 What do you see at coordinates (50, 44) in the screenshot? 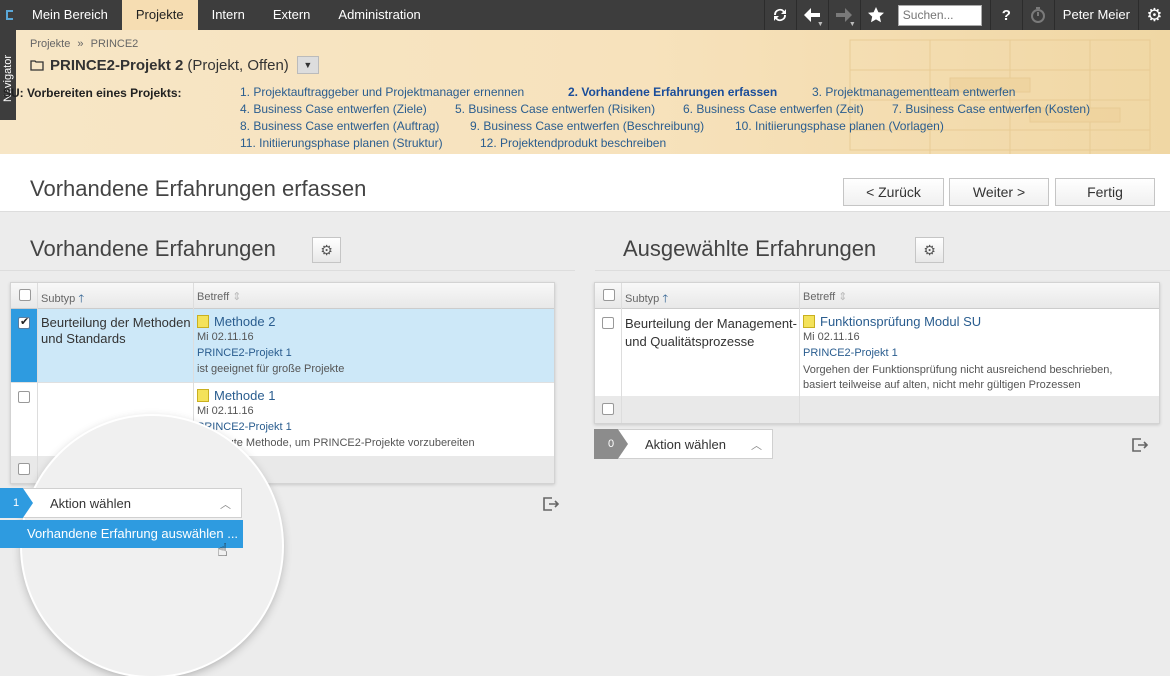
I see `breadcrumb-projekte: Projekte` at bounding box center [50, 44].